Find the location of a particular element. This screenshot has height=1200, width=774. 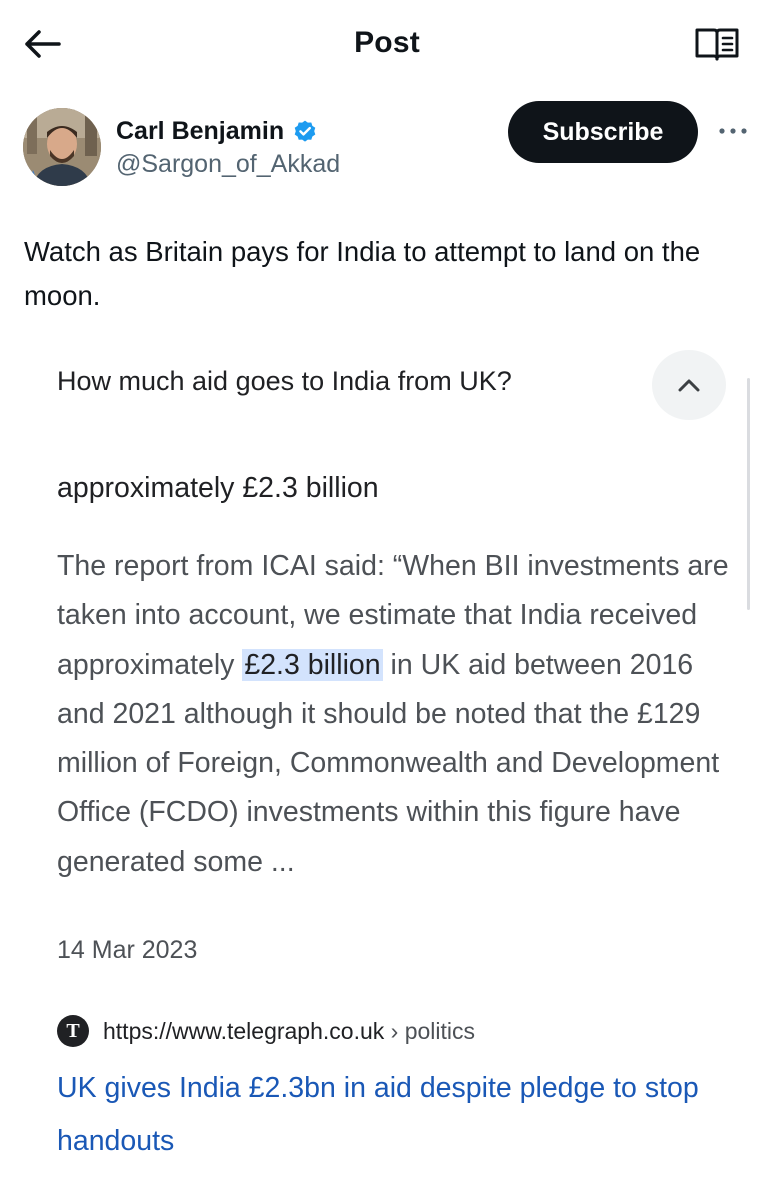

author-name: Carl Benjamin is located at coordinates (217, 131).